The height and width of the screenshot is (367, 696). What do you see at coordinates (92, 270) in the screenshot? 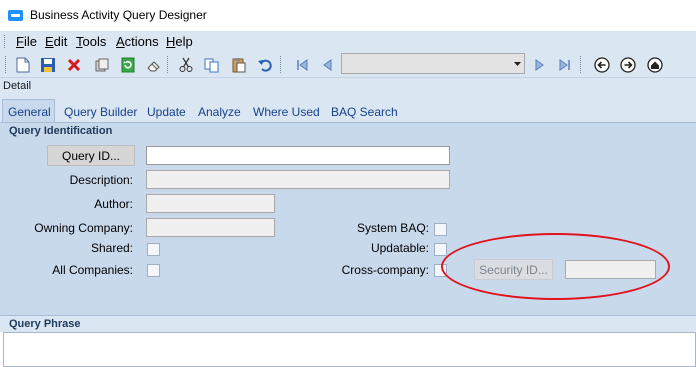
I see `all-companies-label: All Companies:` at bounding box center [92, 270].